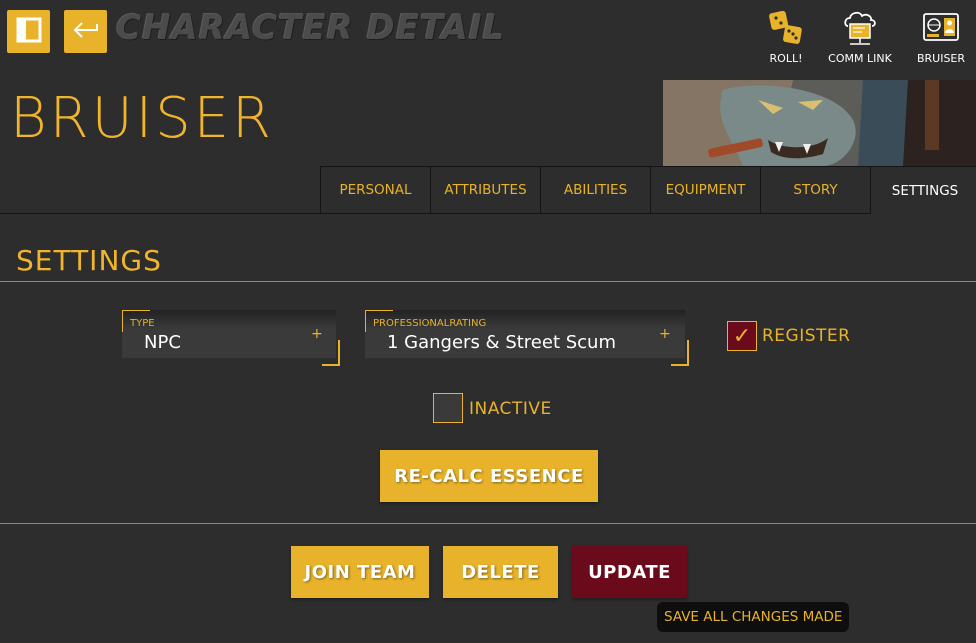  I want to click on character-name: BRUISER, so click(142, 118).